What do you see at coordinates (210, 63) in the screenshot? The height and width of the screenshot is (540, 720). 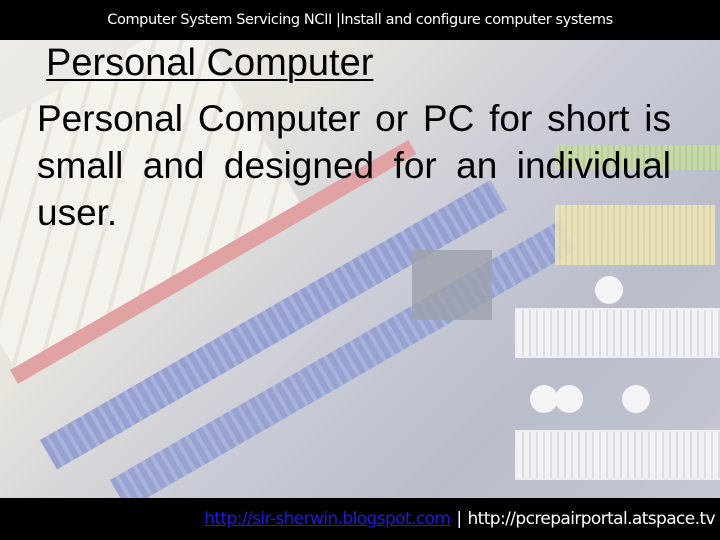 I see `slide-title: Personal Computer` at bounding box center [210, 63].